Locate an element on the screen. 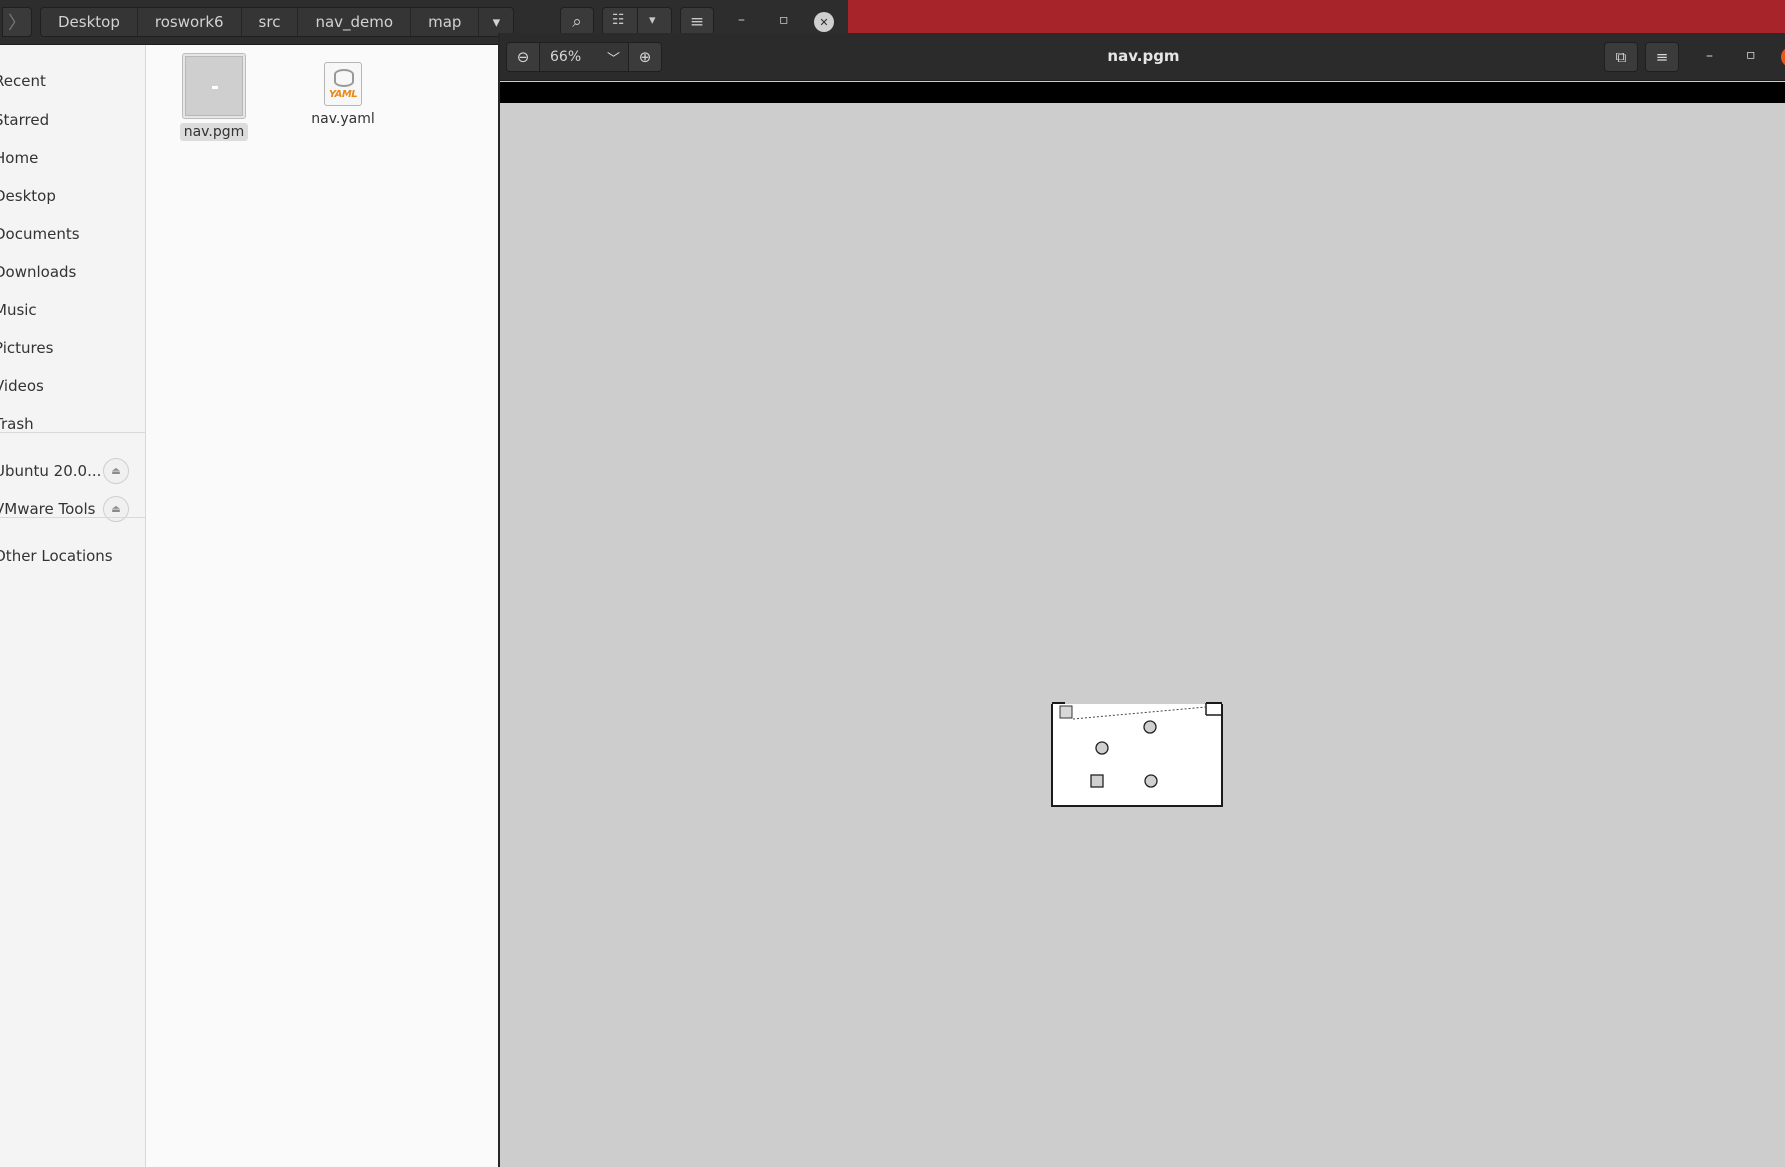 This screenshot has width=1785, height=1167. close-button: ✕ is located at coordinates (824, 22).